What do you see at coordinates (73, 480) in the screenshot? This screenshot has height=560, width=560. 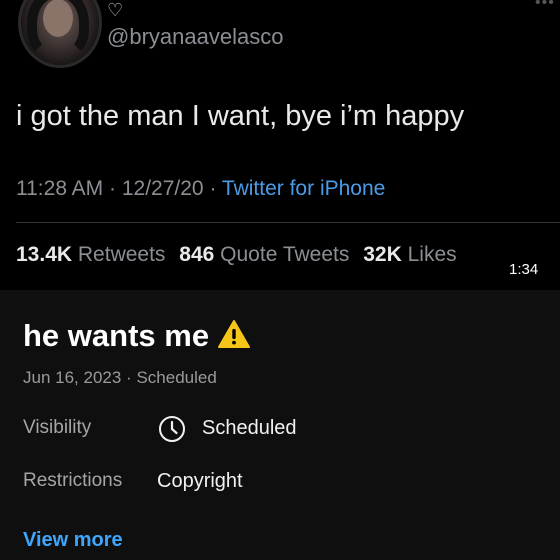 I see `restrictions-label: Restrictions` at bounding box center [73, 480].